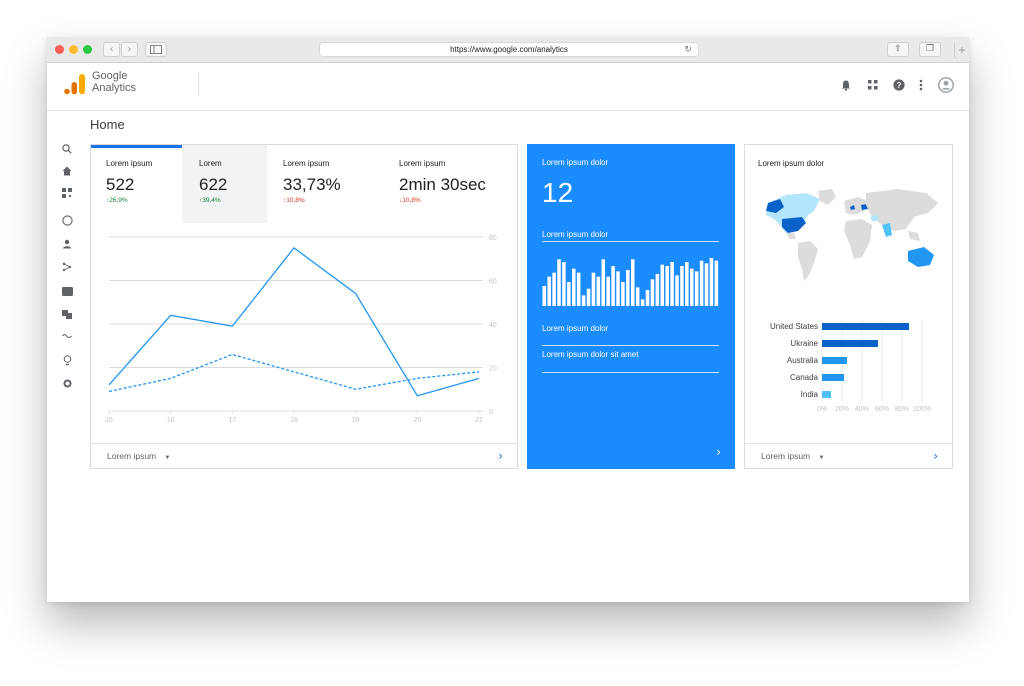  What do you see at coordinates (198, 84) in the screenshot?
I see `header-divider` at bounding box center [198, 84].